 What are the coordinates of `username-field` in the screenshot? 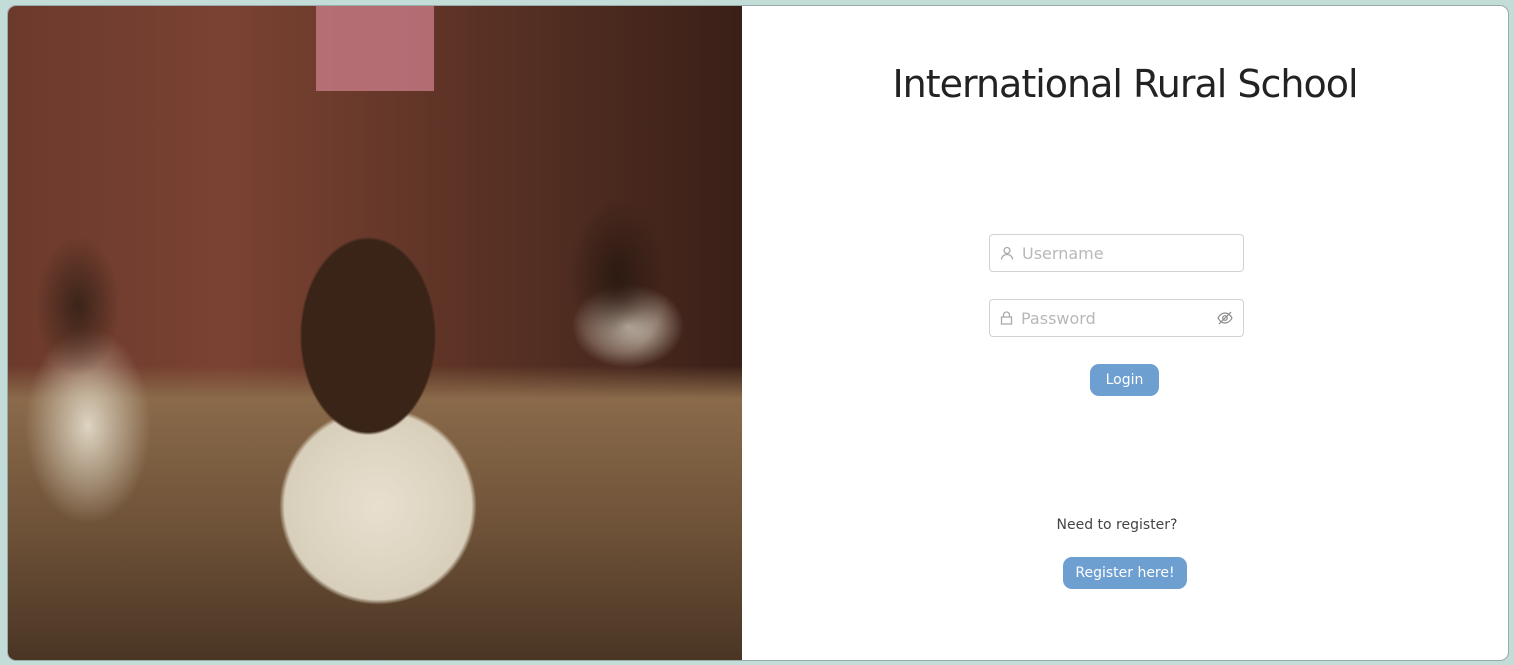 It's located at (1116, 253).